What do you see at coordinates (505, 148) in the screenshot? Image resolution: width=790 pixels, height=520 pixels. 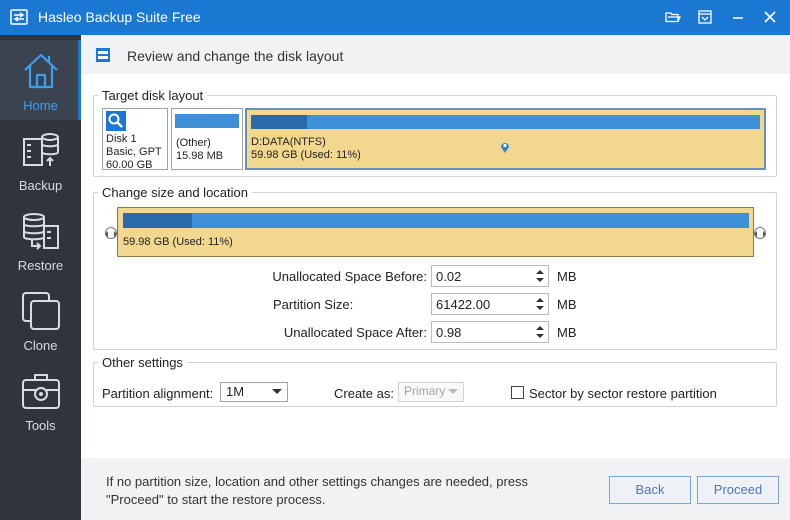 I see `location-pin-icon` at bounding box center [505, 148].